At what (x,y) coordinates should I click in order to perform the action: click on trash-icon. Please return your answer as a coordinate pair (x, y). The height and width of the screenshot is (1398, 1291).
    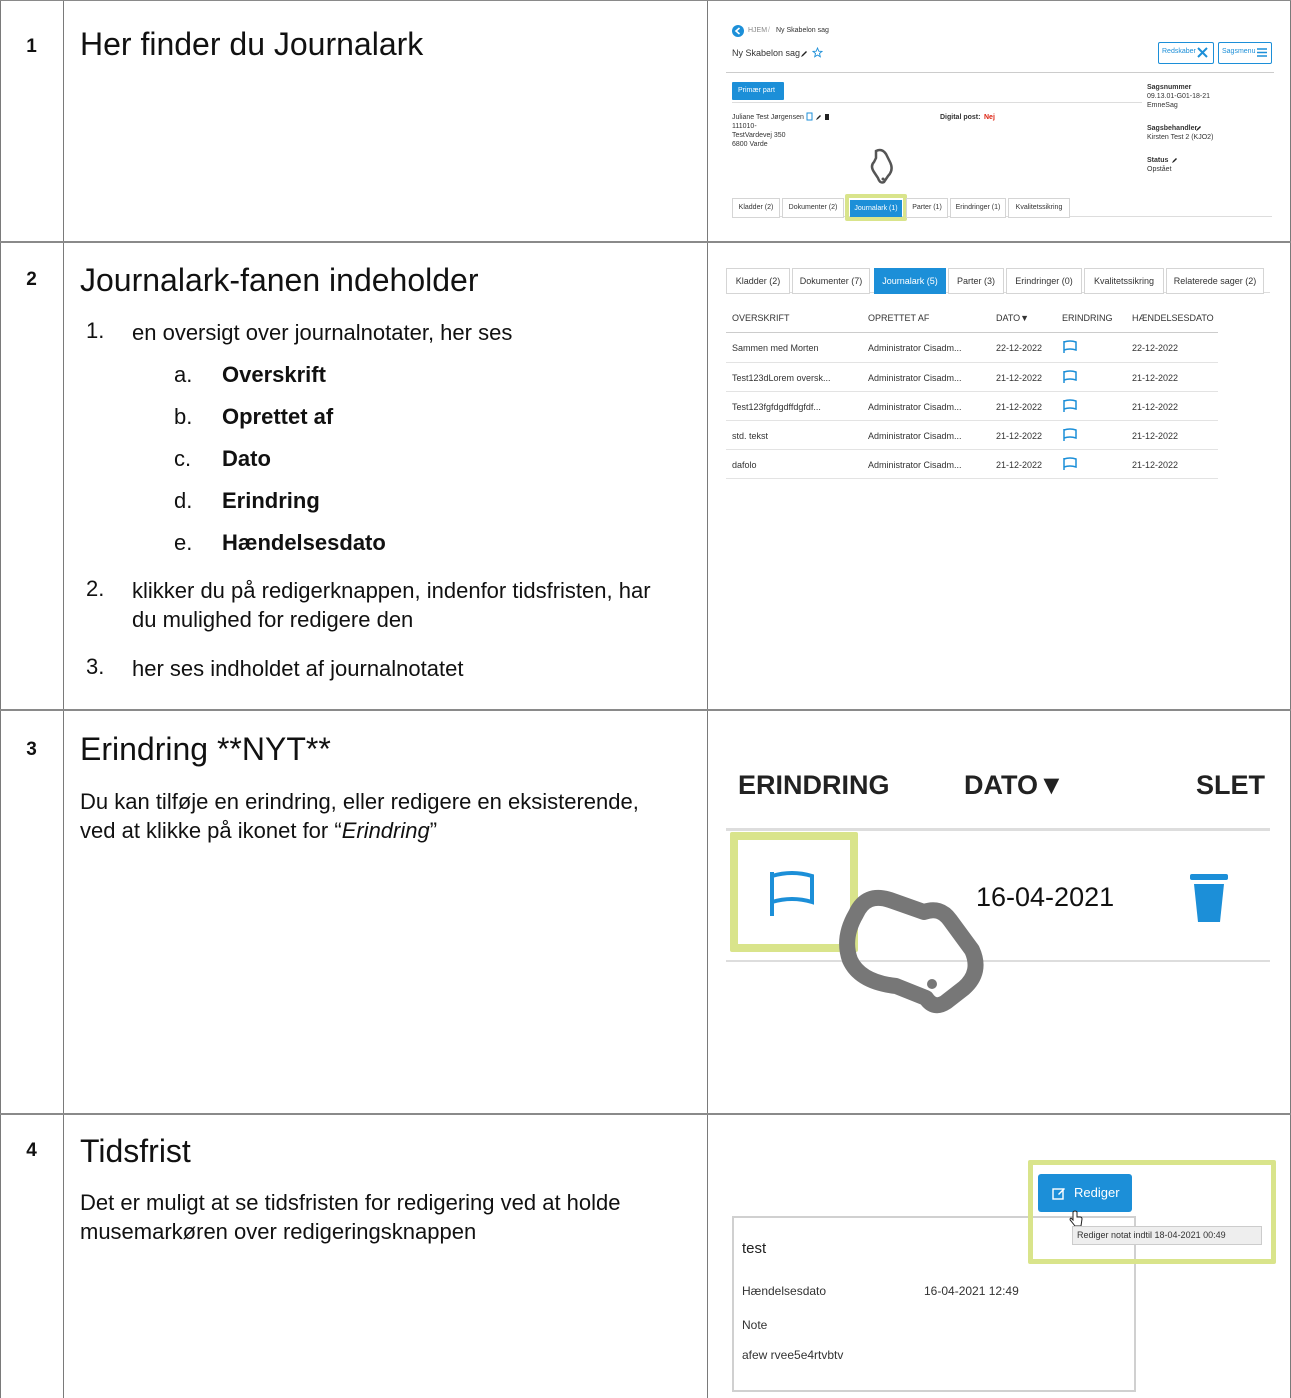
    Looking at the image, I should click on (1209, 898).